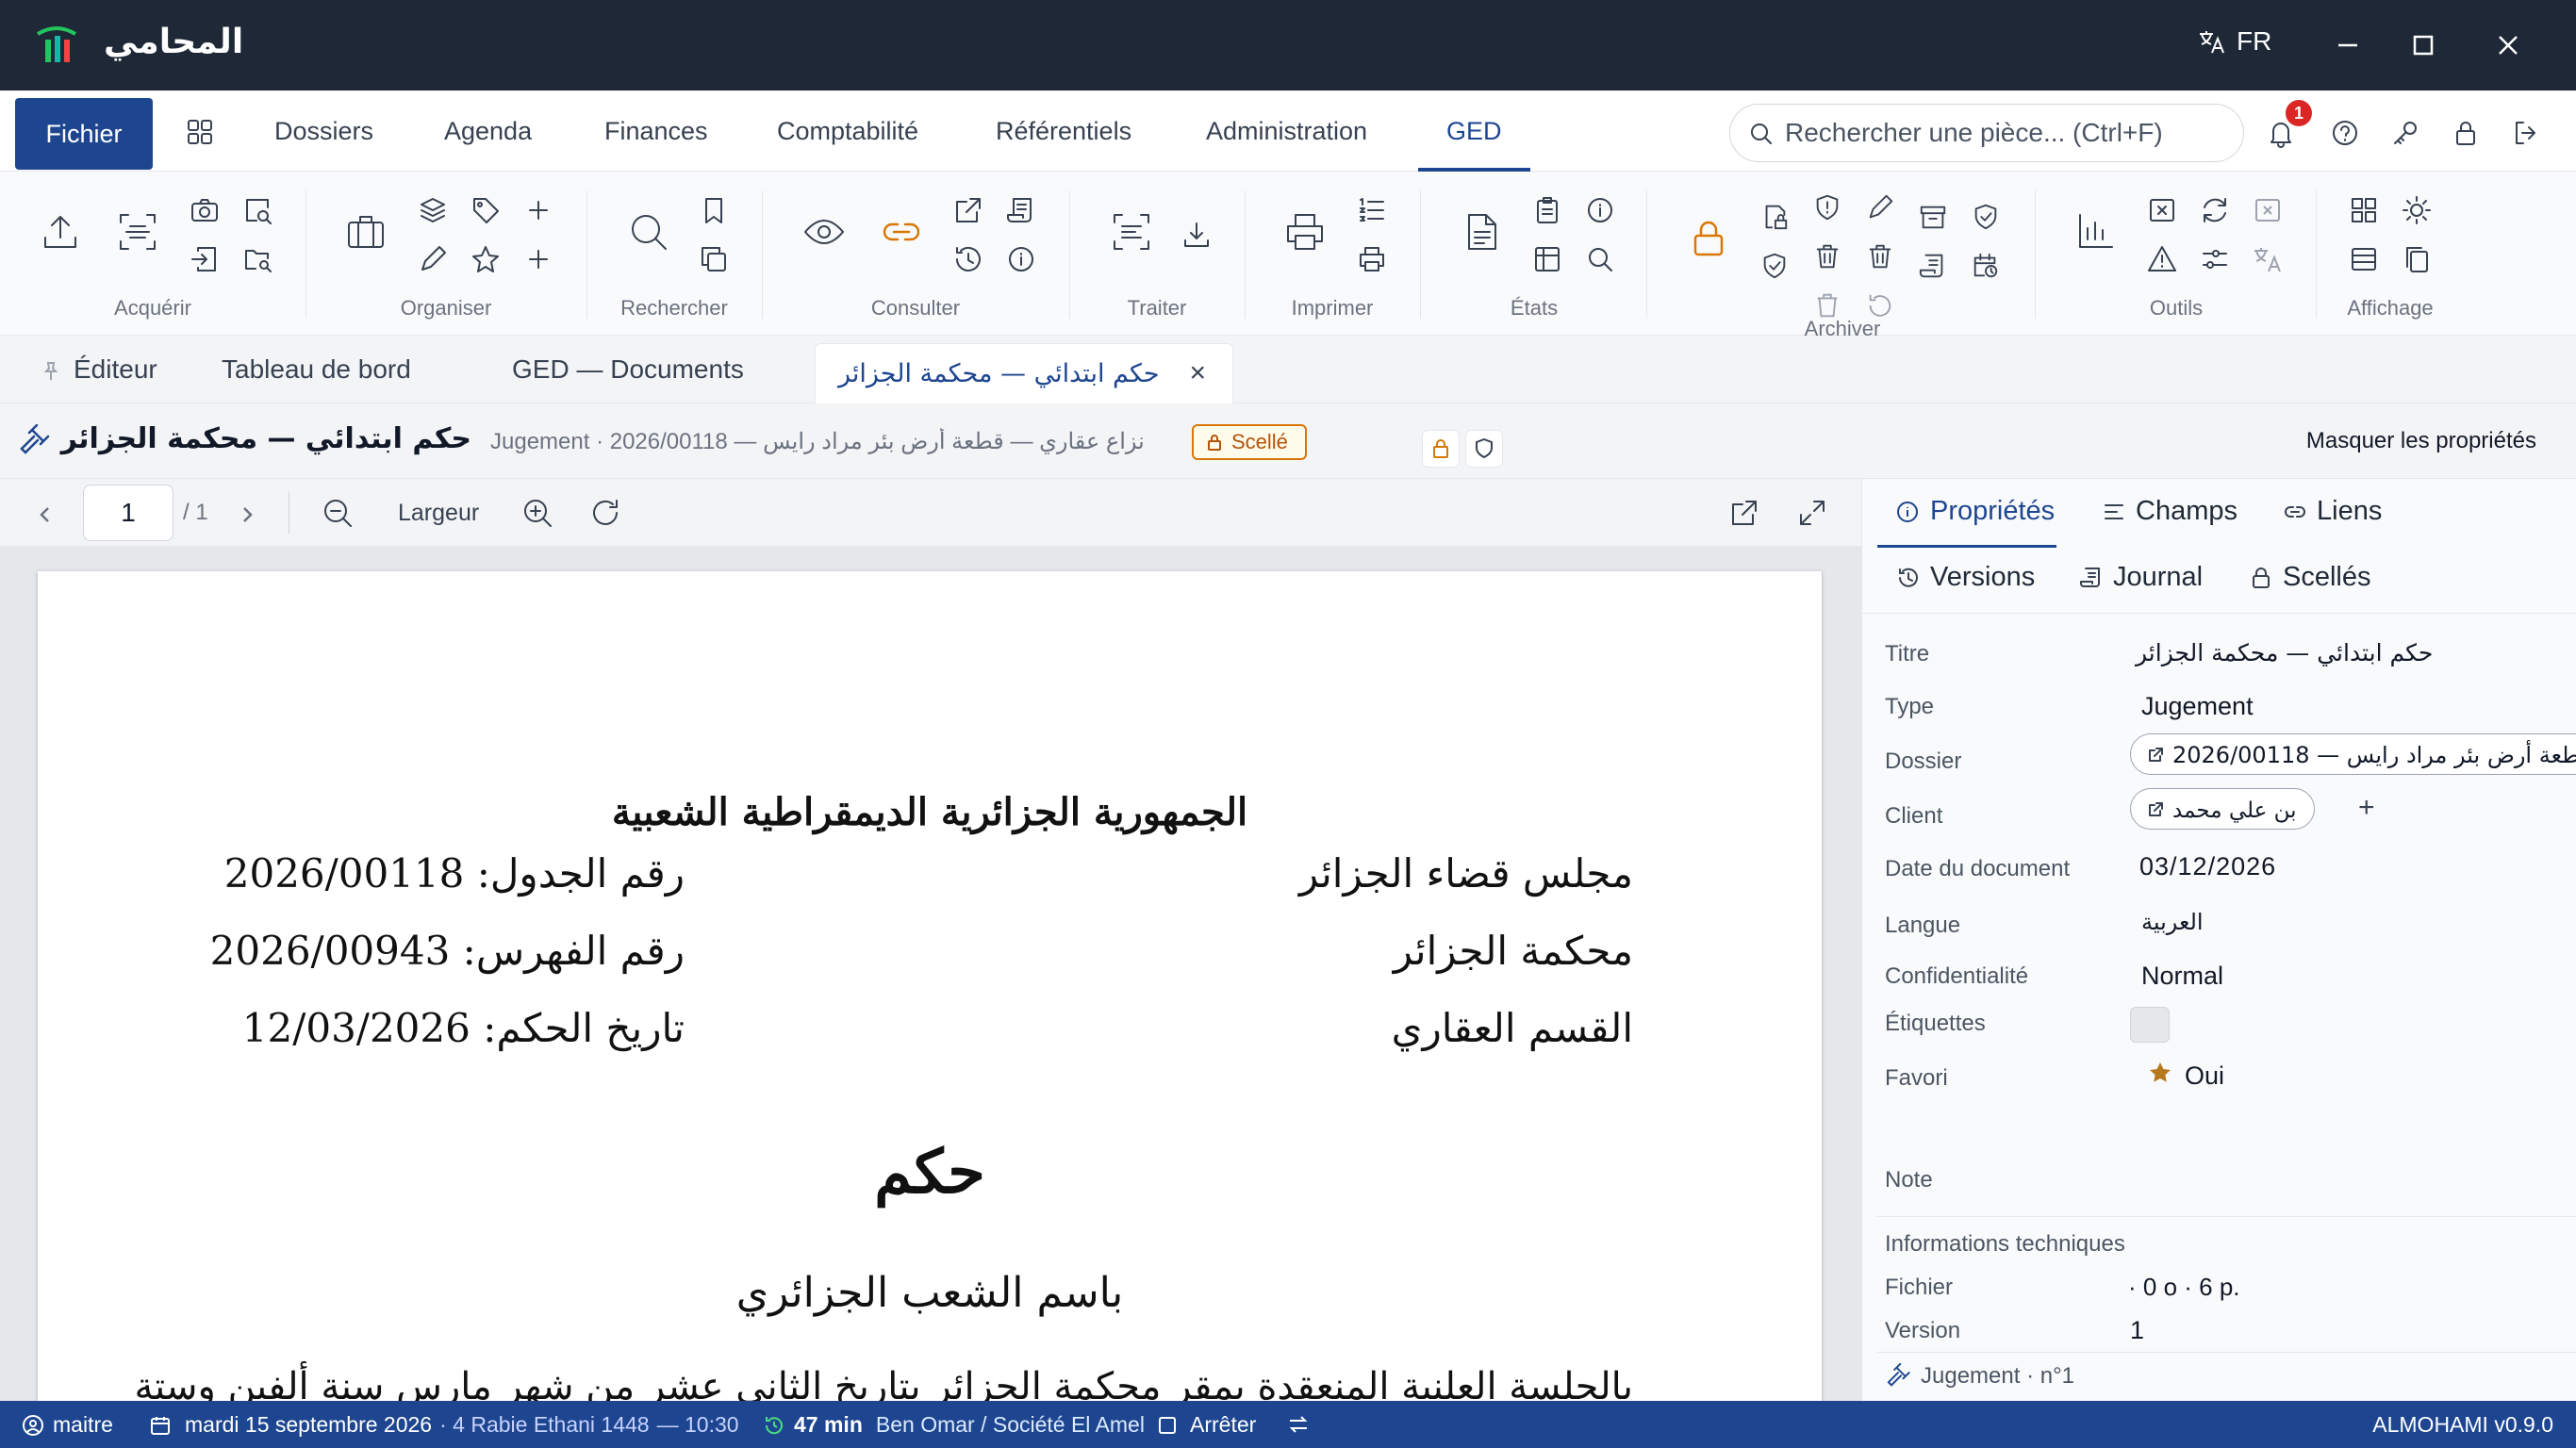 The height and width of the screenshot is (1448, 2576). Describe the element at coordinates (2215, 259) in the screenshot. I see `sliders-icon` at that location.